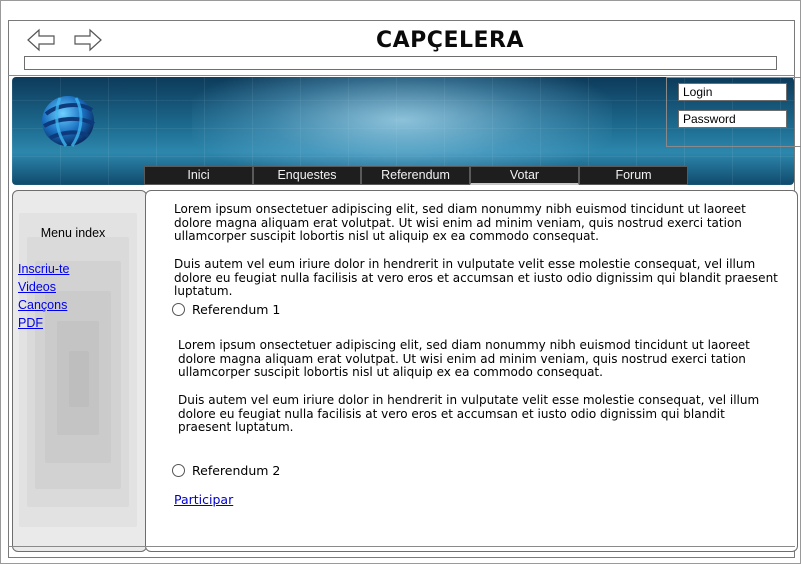  What do you see at coordinates (30, 323) in the screenshot?
I see `sidebar-link-pdf: PDF` at bounding box center [30, 323].